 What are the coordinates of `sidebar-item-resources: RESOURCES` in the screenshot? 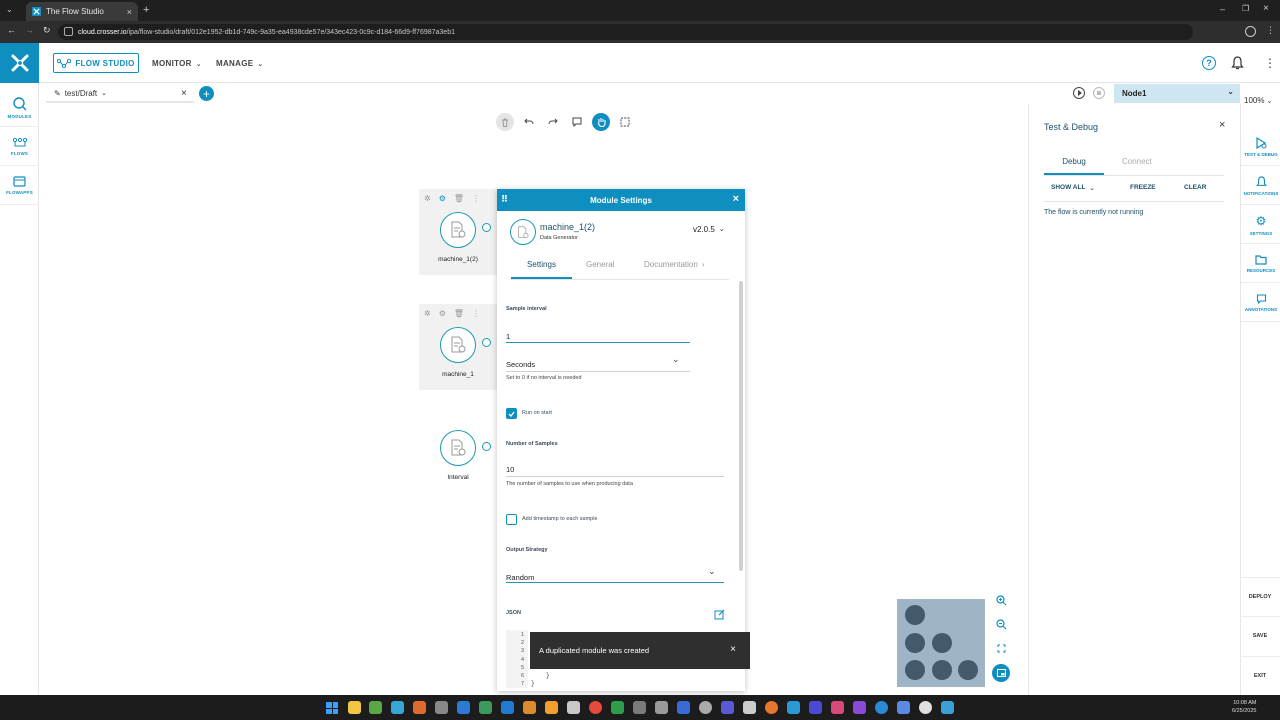 It's located at (1260, 264).